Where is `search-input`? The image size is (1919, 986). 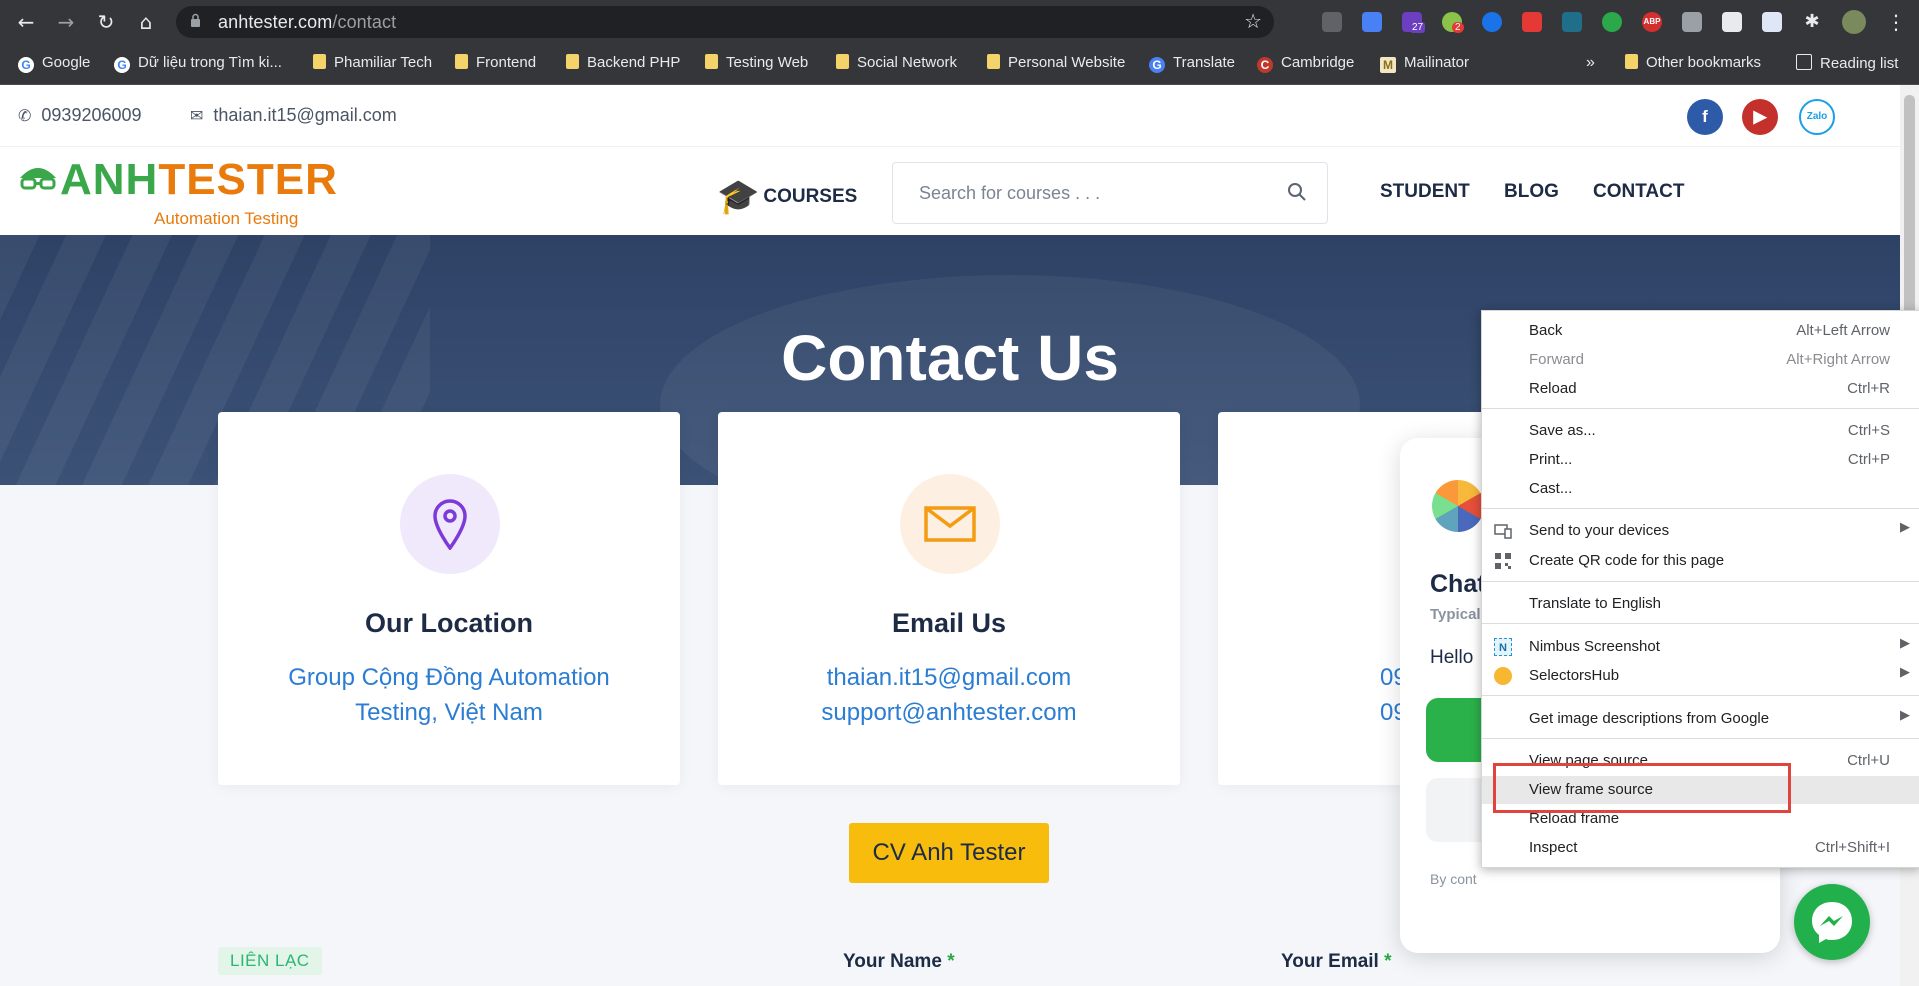
search-input is located at coordinates (1089, 193).